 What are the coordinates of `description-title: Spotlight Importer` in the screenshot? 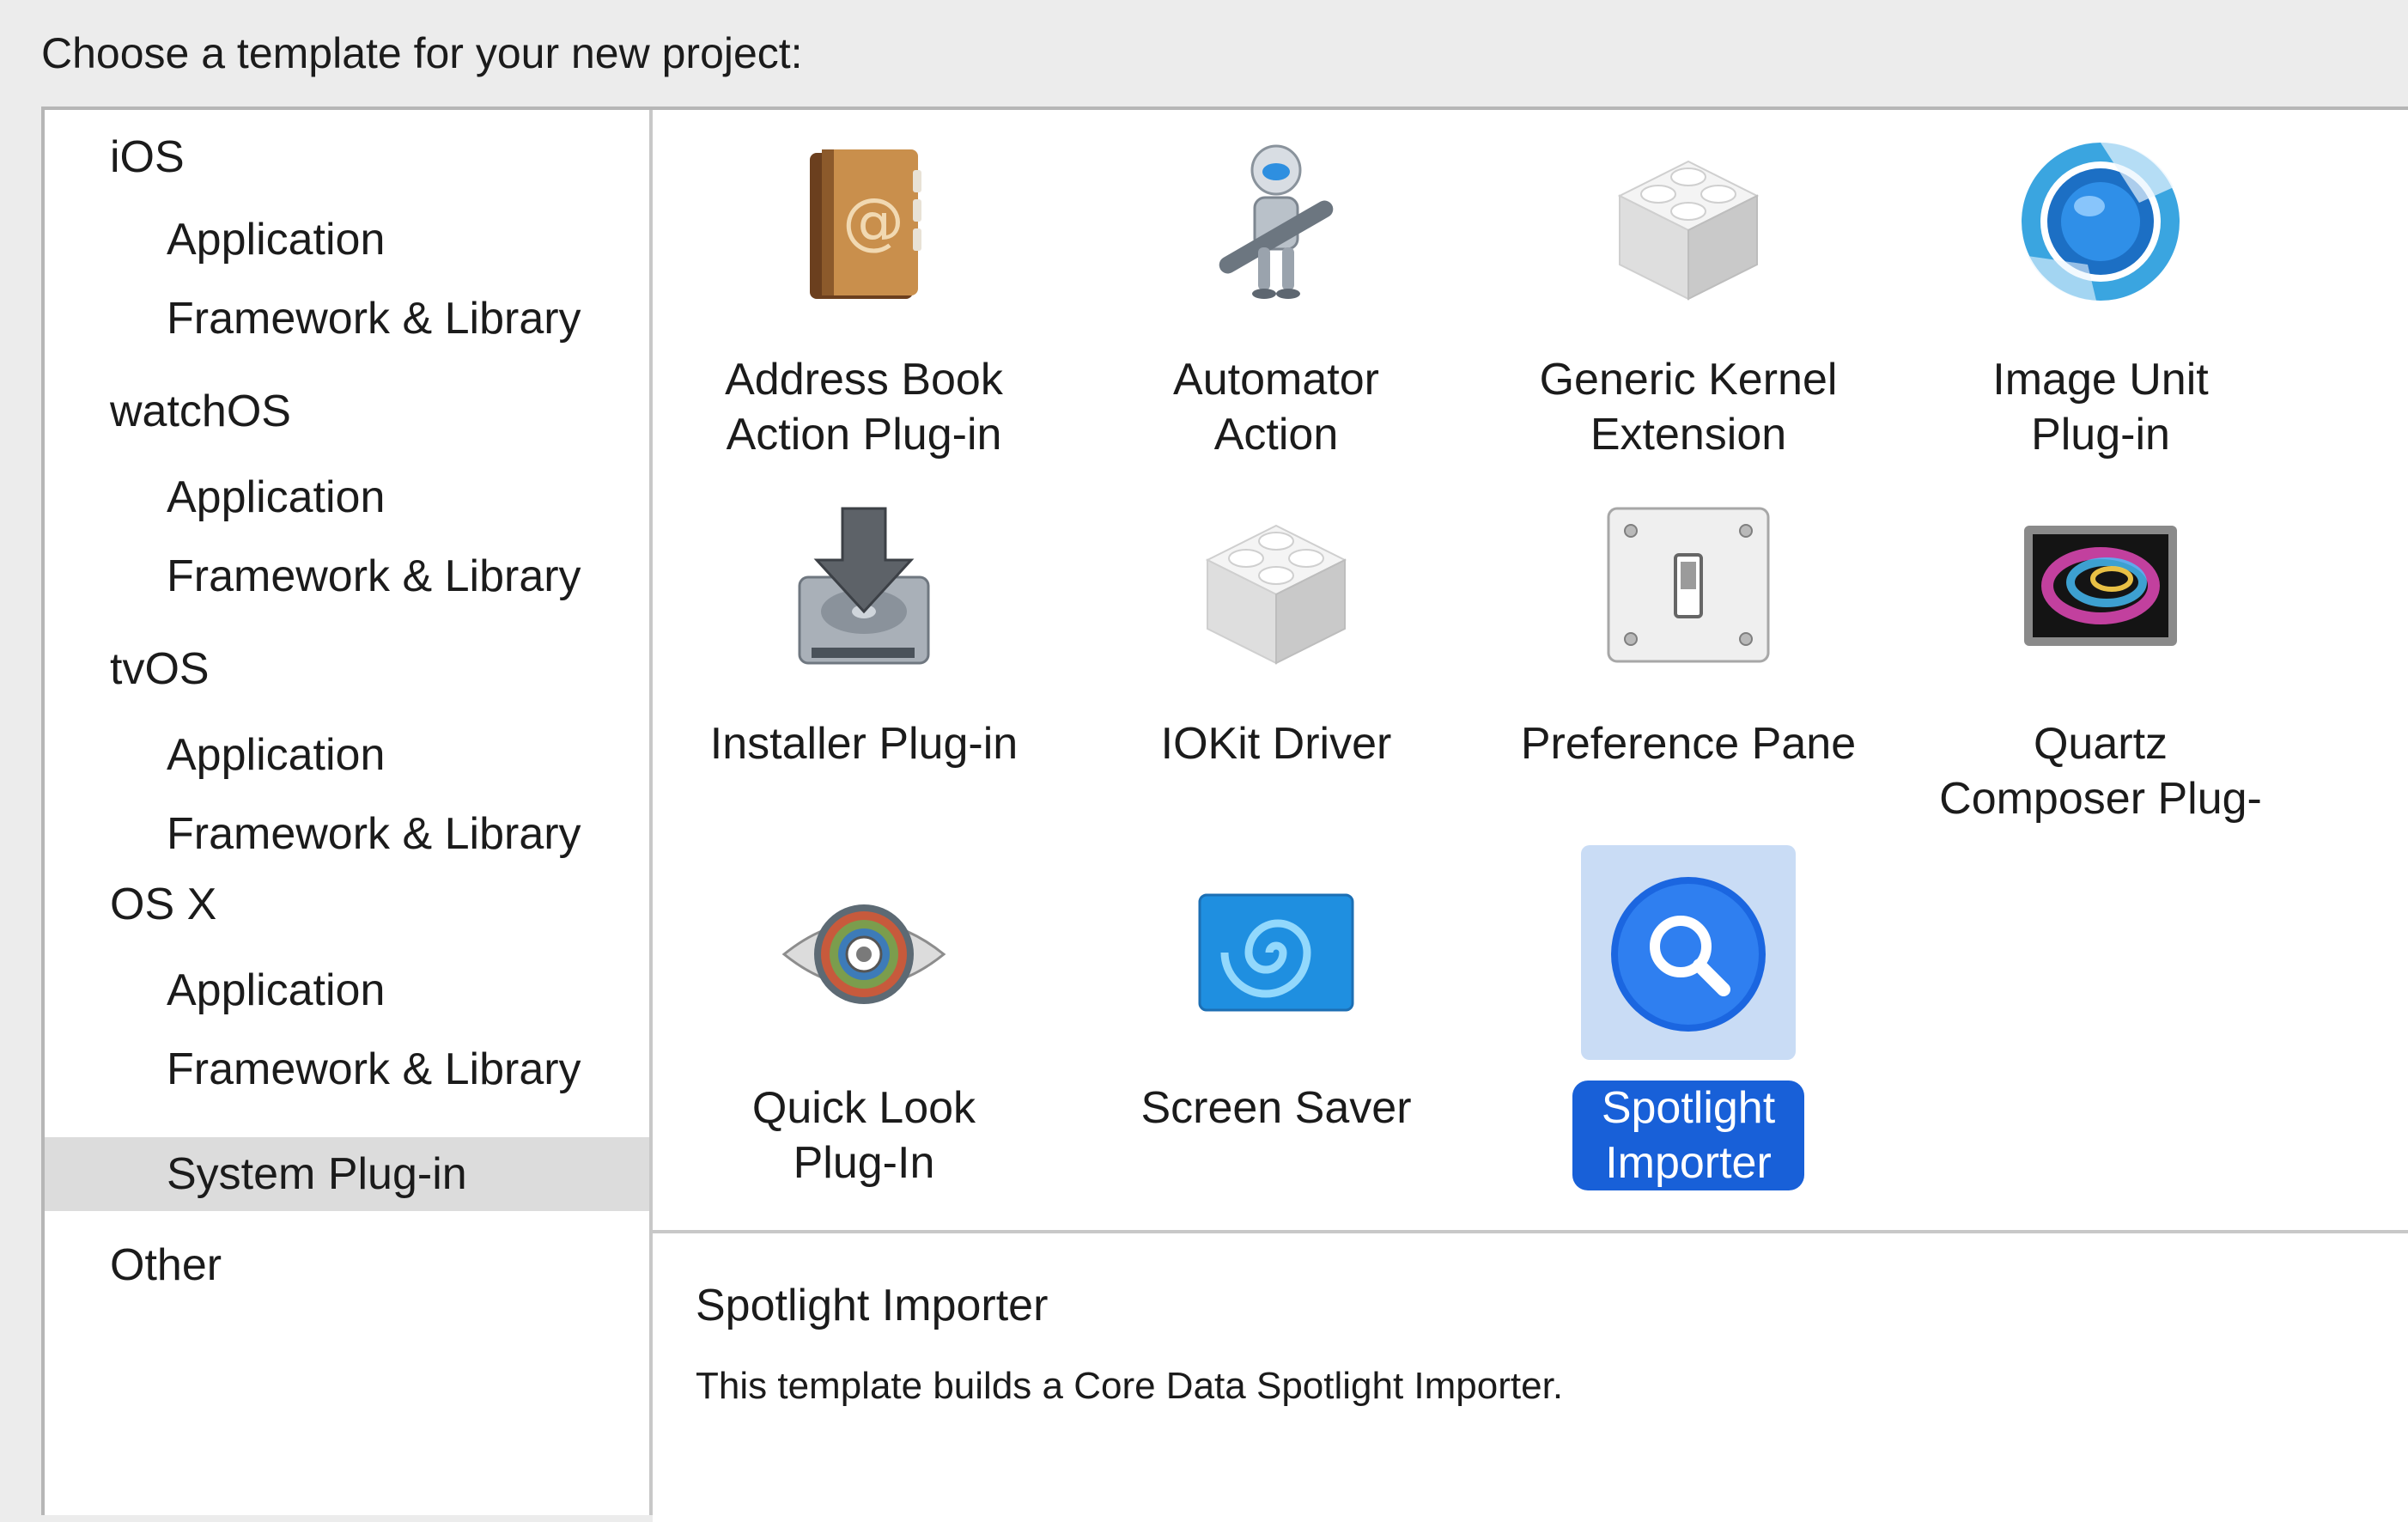 It's located at (872, 1305).